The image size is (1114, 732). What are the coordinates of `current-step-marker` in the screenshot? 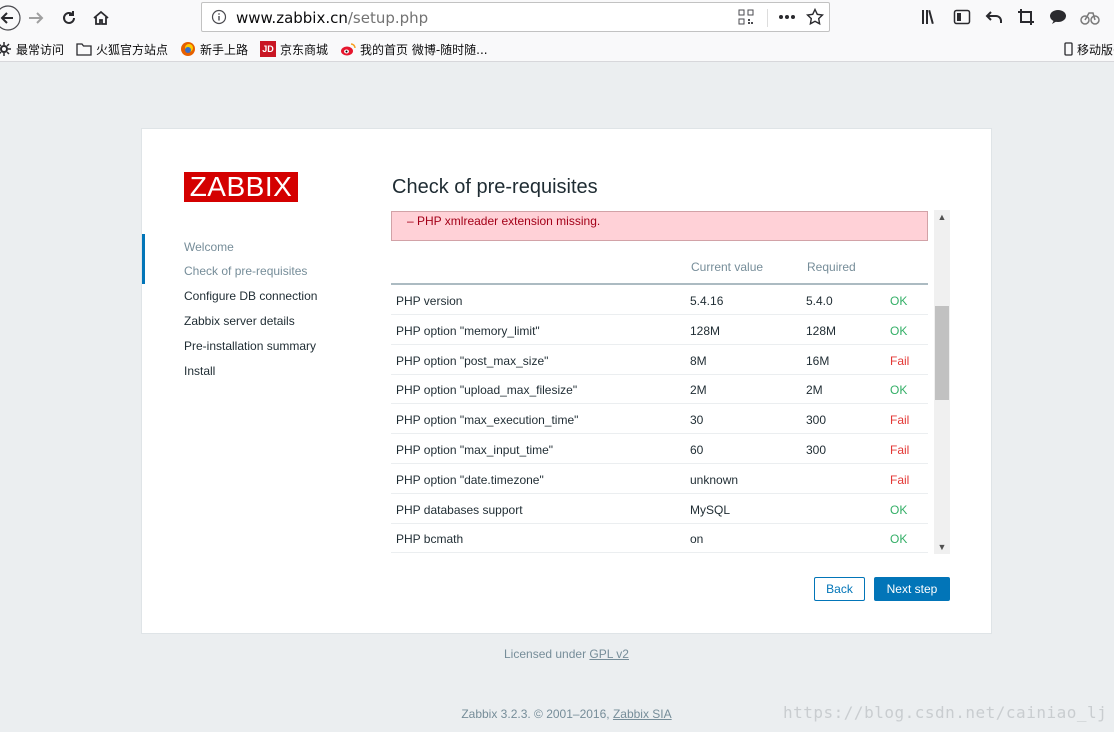 It's located at (143, 259).